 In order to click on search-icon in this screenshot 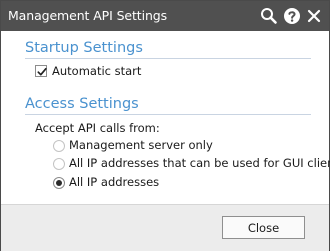, I will do `click(269, 16)`.